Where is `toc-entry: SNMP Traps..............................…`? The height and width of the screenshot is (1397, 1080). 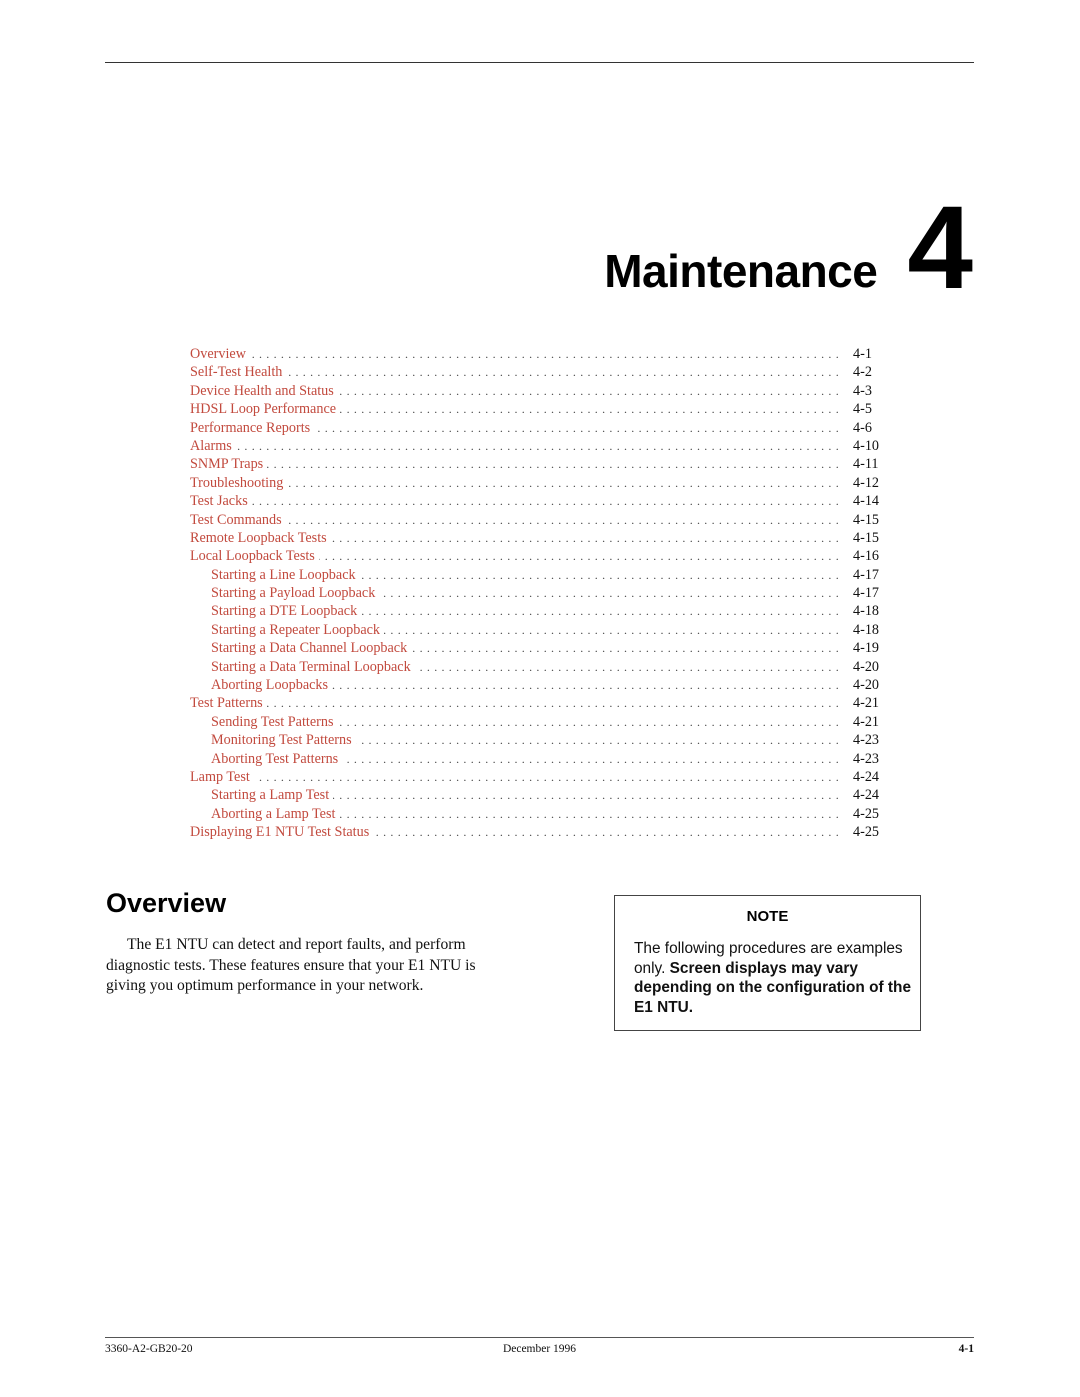 toc-entry: SNMP Traps..............................… is located at coordinates (538, 464).